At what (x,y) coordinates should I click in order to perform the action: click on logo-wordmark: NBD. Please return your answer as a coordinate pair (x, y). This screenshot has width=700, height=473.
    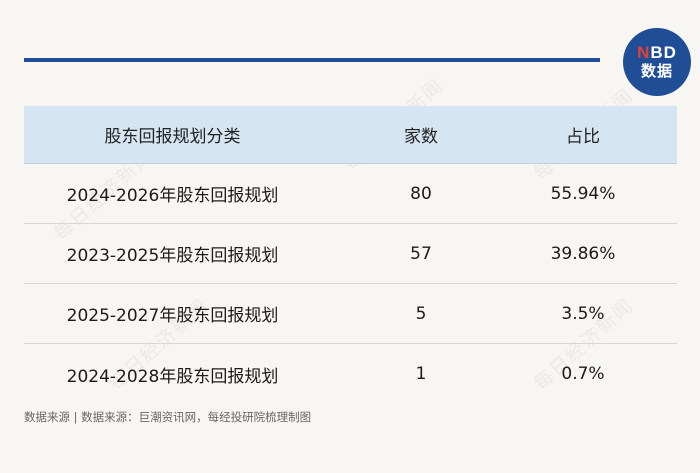
    Looking at the image, I should click on (657, 52).